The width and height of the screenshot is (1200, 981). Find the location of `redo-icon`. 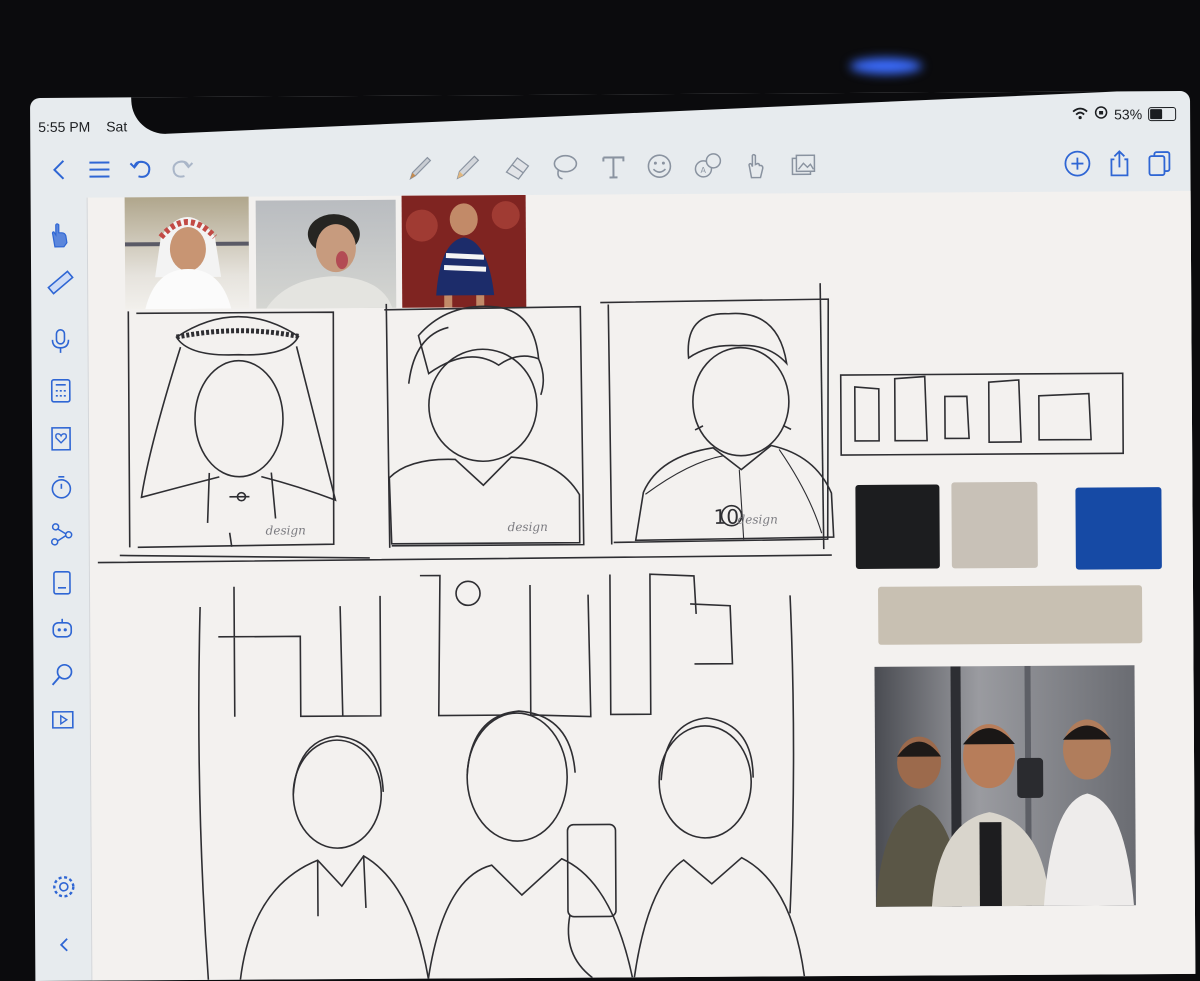

redo-icon is located at coordinates (181, 169).